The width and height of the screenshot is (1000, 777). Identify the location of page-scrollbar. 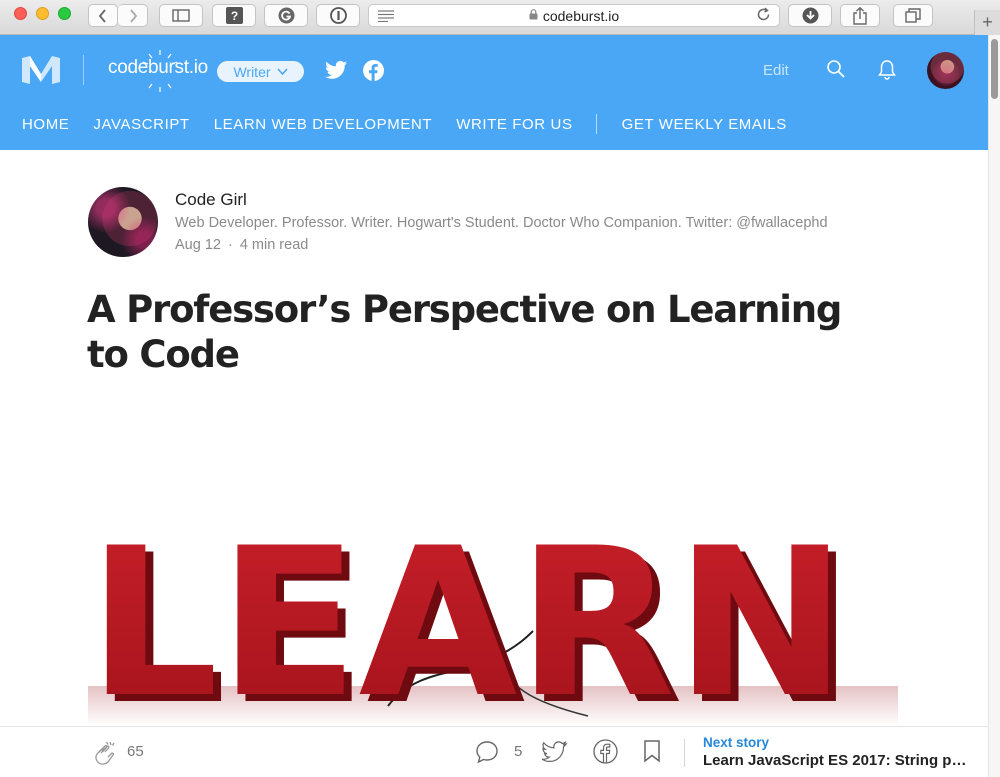
(994, 406).